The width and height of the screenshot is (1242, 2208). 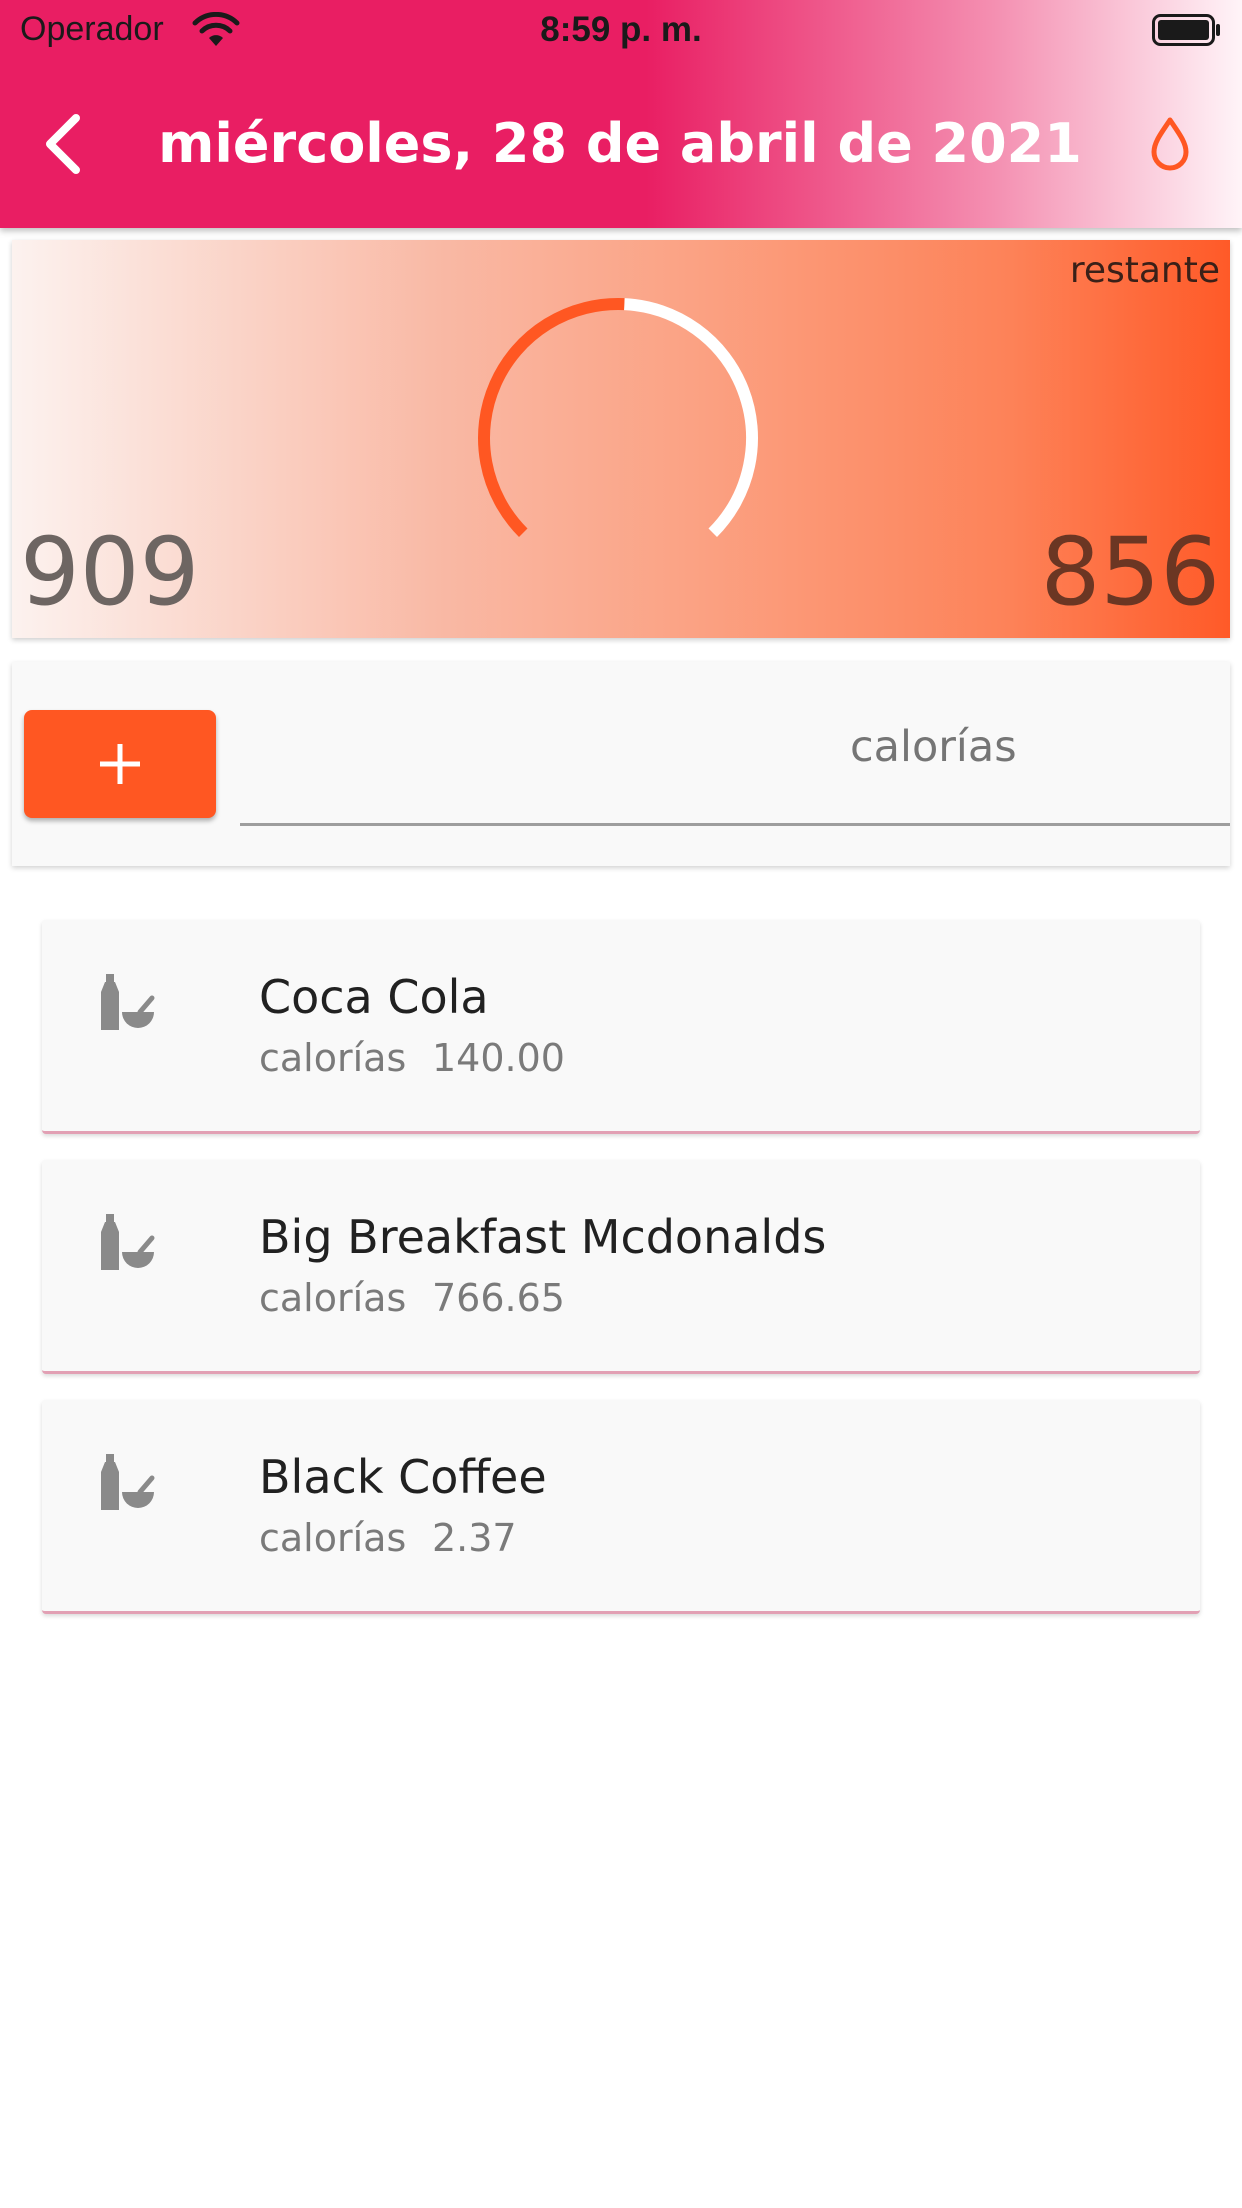 What do you see at coordinates (1170, 144) in the screenshot?
I see `water-drop-icon` at bounding box center [1170, 144].